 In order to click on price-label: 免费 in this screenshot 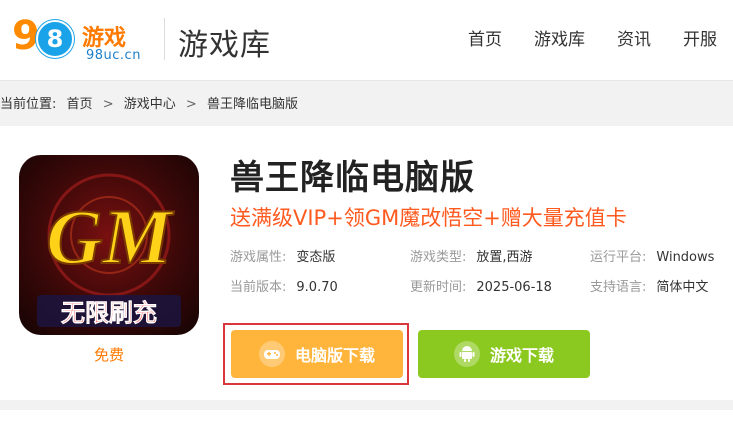, I will do `click(108, 355)`.